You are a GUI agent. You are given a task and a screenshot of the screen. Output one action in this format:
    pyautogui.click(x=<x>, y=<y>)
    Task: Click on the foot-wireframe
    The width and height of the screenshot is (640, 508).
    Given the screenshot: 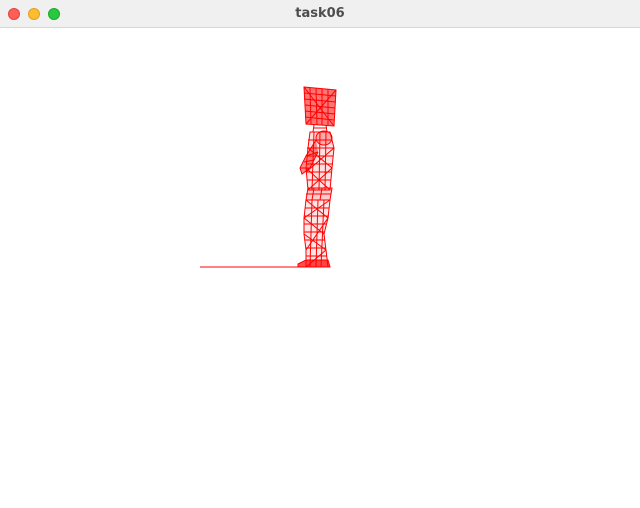 What is the action you would take?
    pyautogui.click(x=314, y=263)
    